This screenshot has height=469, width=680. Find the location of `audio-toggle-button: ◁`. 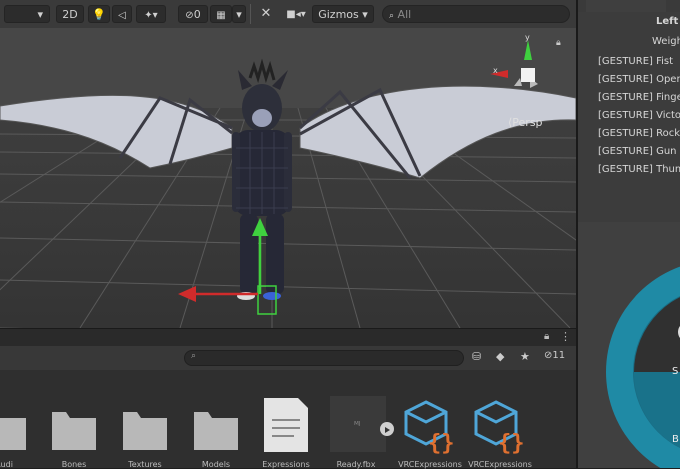

audio-toggle-button: ◁ is located at coordinates (122, 14).